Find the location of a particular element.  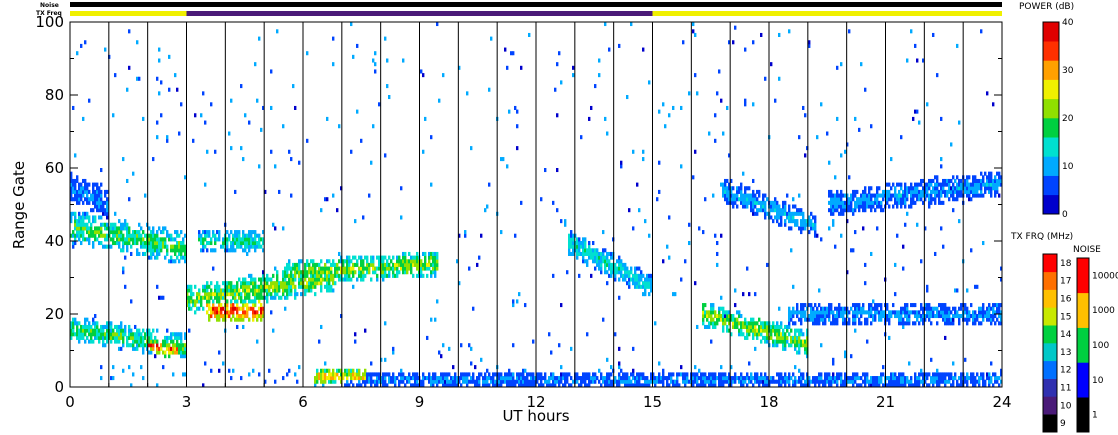

colorbar-tick-label: 10000 is located at coordinates (1105, 276).